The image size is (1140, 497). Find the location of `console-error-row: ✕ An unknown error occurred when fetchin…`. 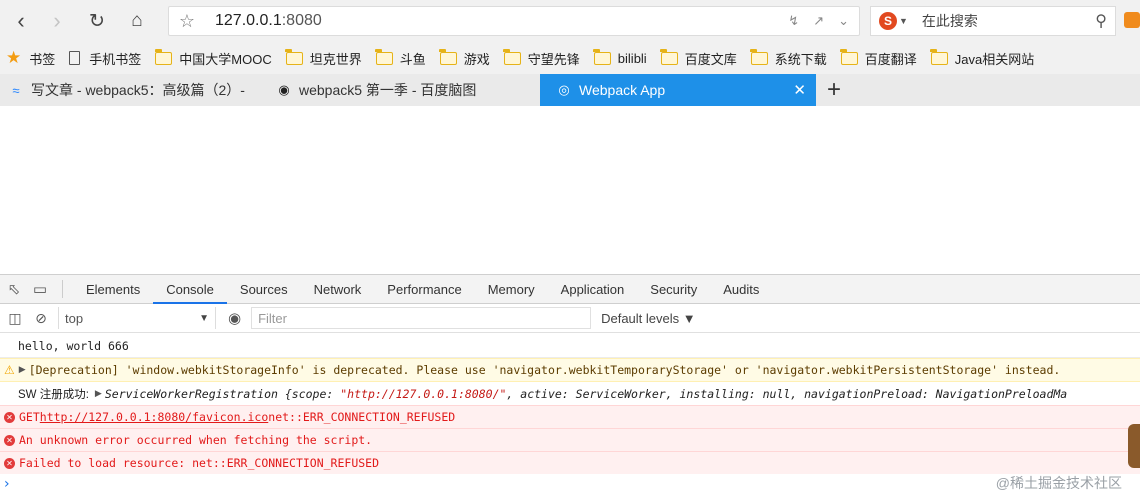

console-error-row: ✕ An unknown error occurred when fetchin… is located at coordinates (570, 439).